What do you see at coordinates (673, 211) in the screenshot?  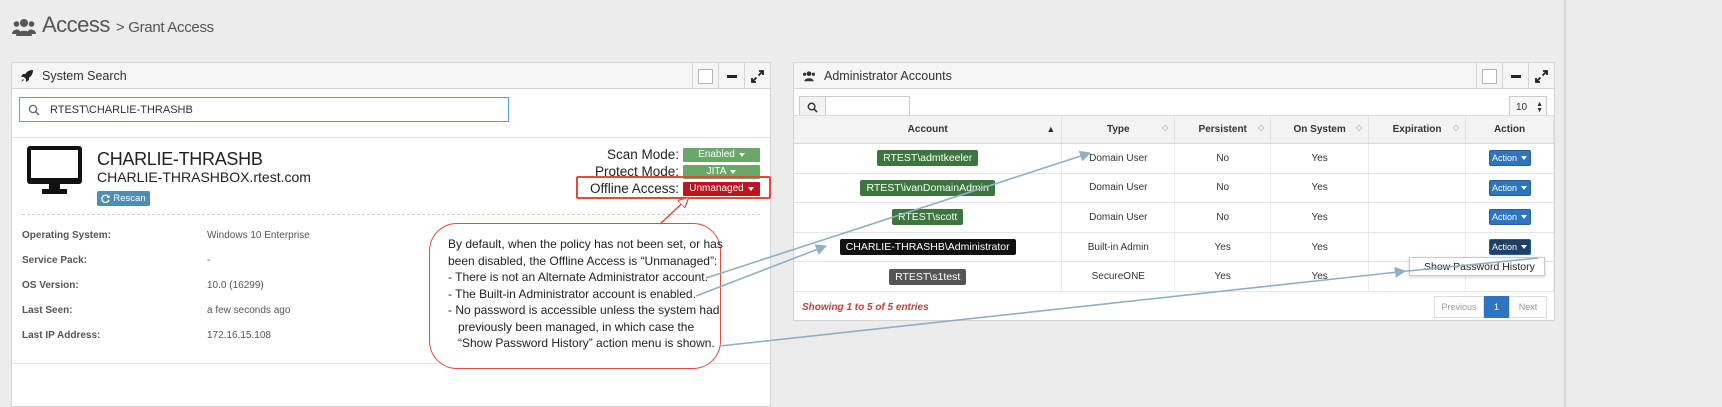 I see `callout-pointer` at bounding box center [673, 211].